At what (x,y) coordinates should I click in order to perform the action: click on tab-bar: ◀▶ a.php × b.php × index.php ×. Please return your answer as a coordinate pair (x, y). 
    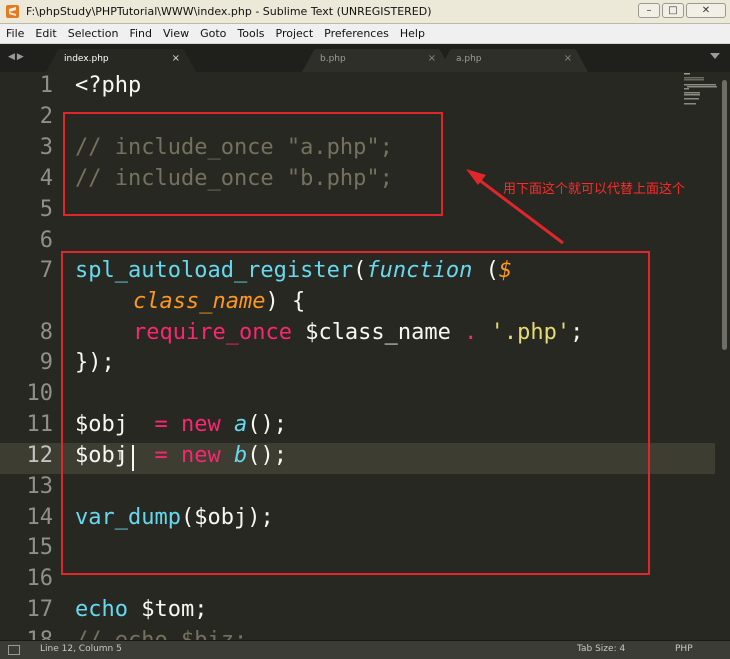
    Looking at the image, I should click on (365, 58).